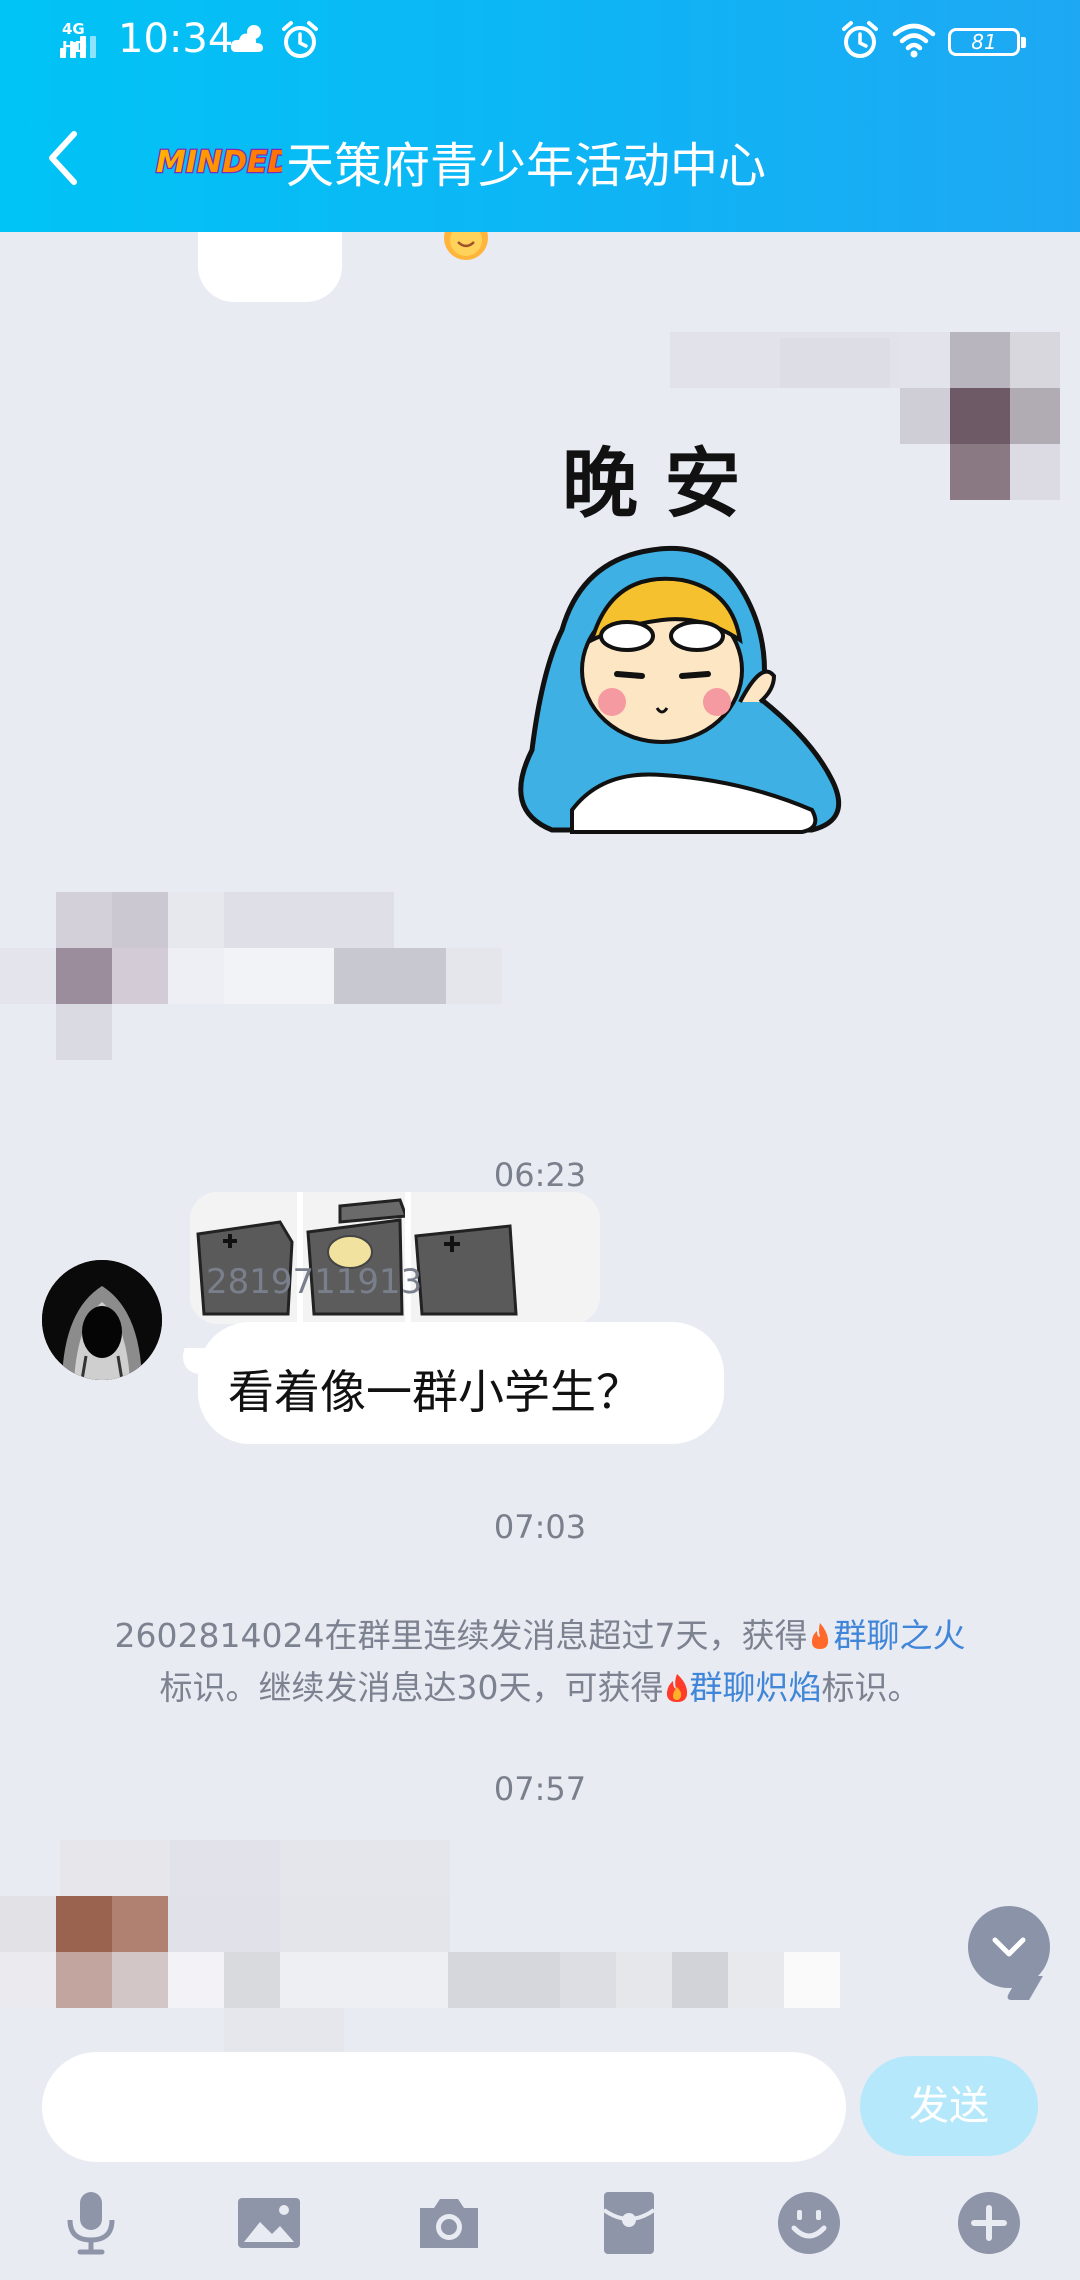 This screenshot has height=2280, width=1080. I want to click on message-input-row: 发送, so click(540, 2097).